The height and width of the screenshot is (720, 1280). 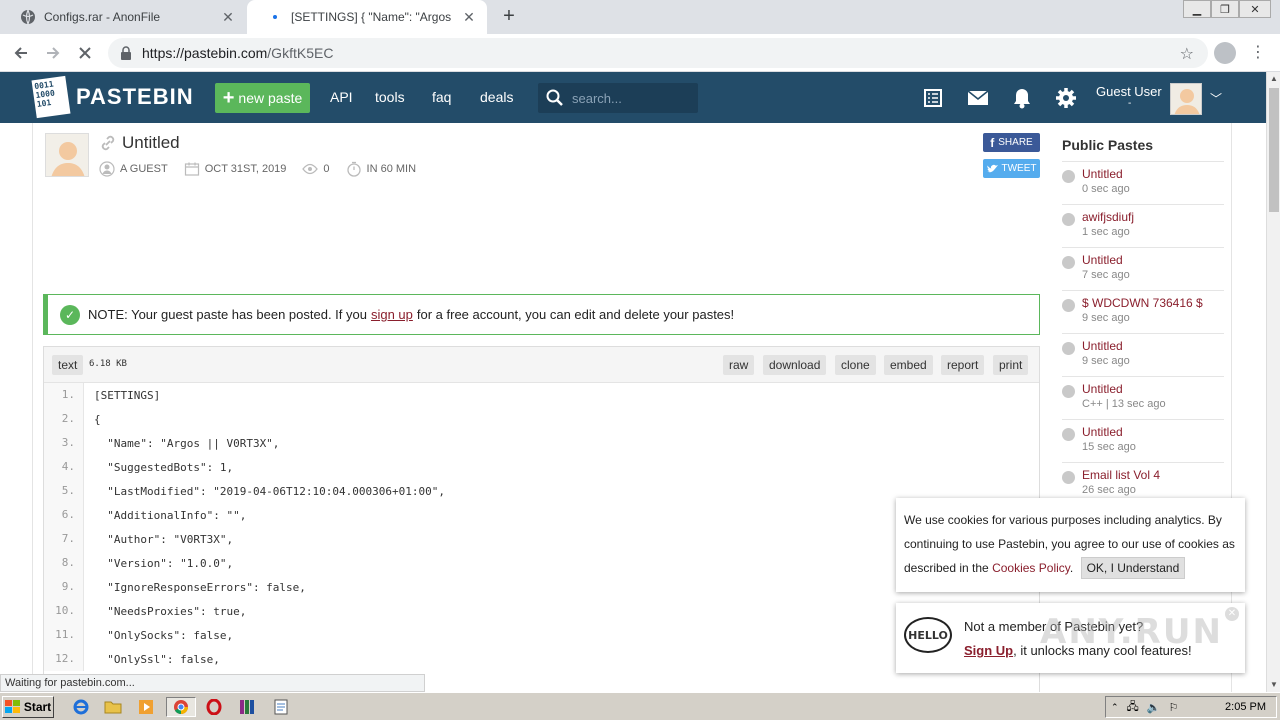 What do you see at coordinates (205, 53) in the screenshot?
I see `url-host: https://pastebin.com` at bounding box center [205, 53].